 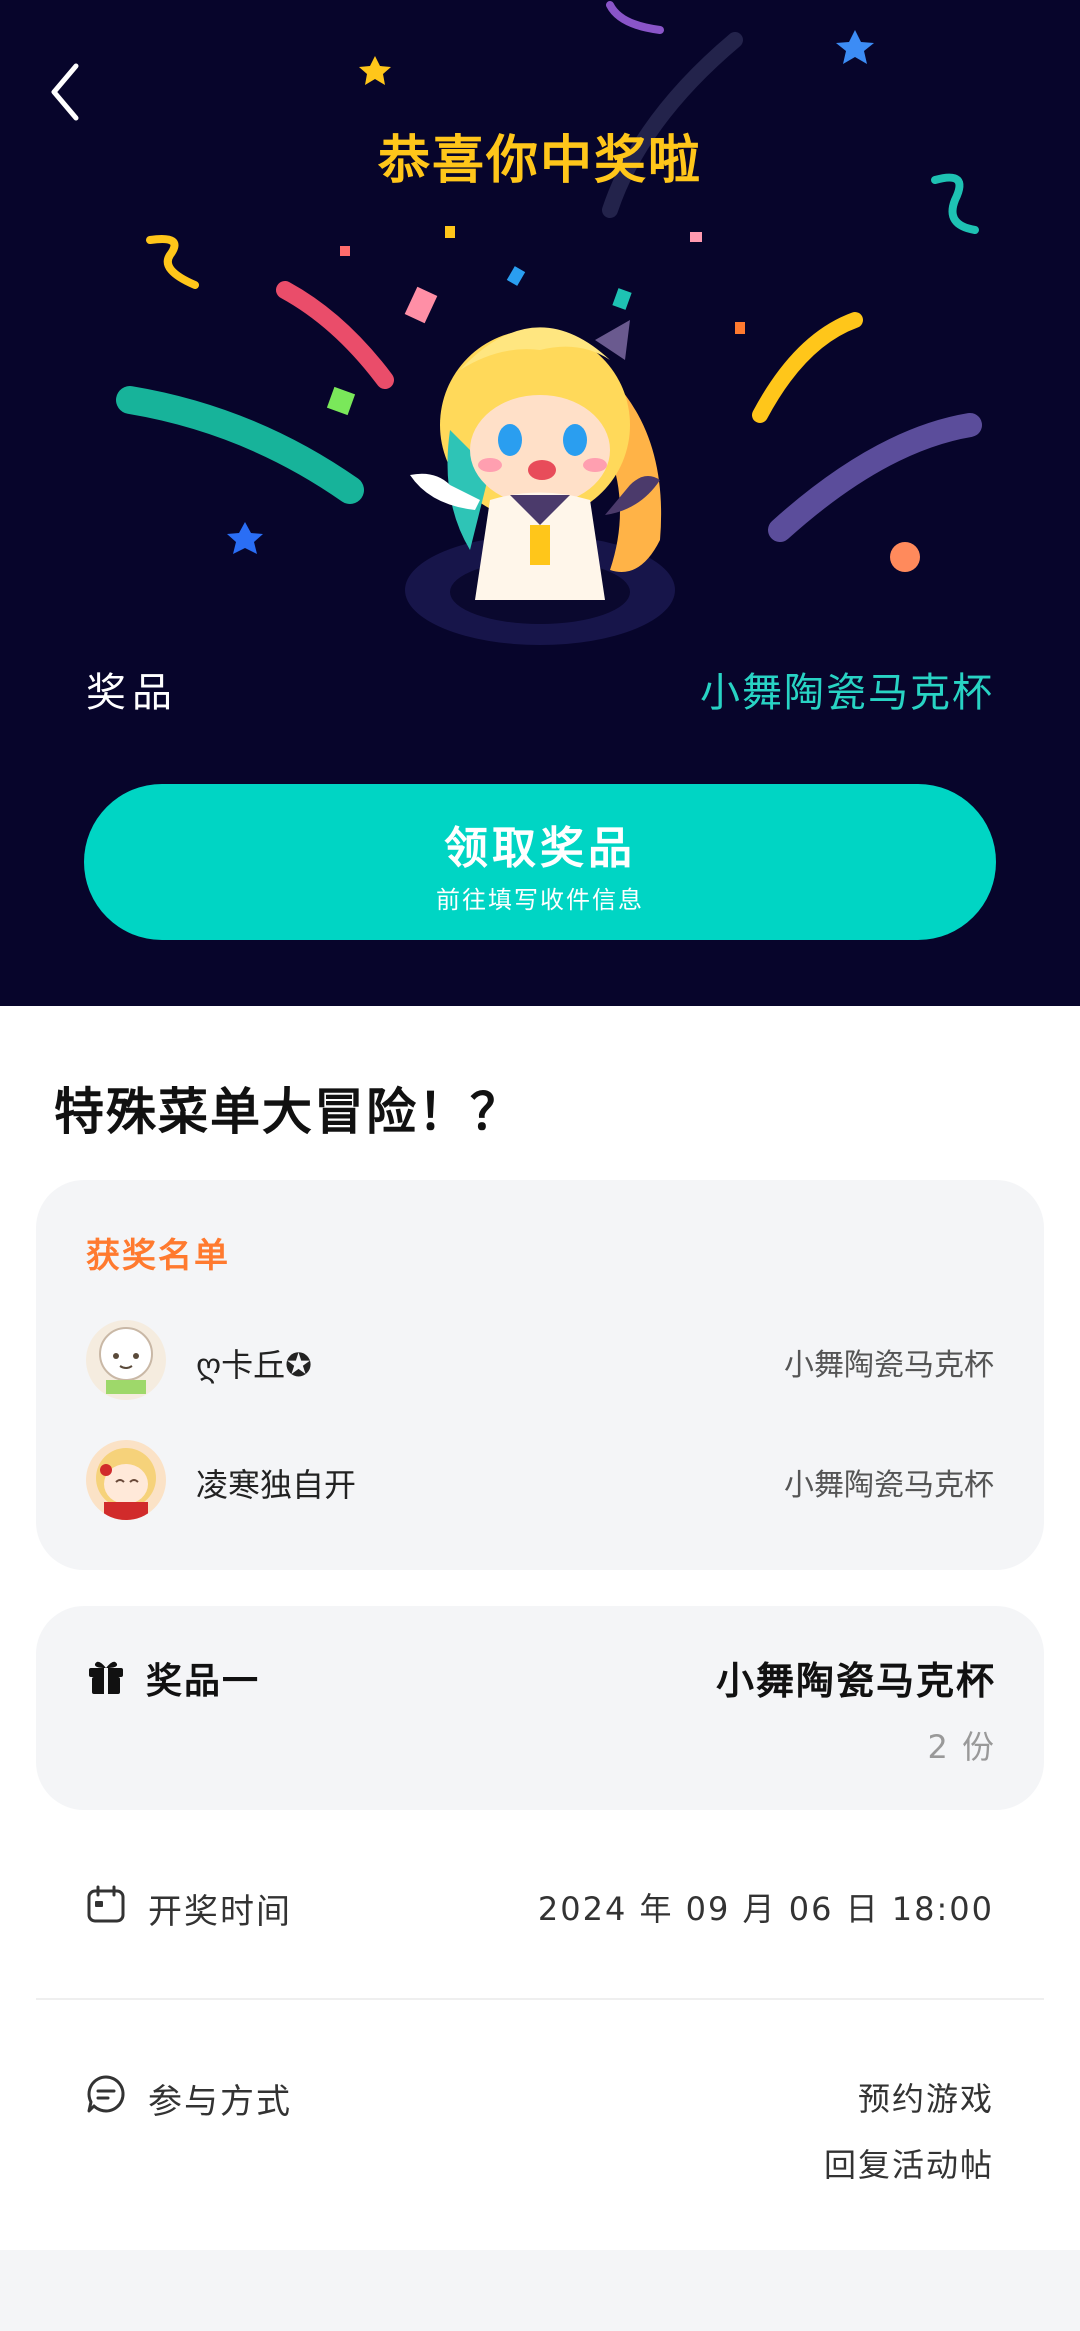 What do you see at coordinates (847, 693) in the screenshot?
I see `prize-name: 小舞陶瓷马克杯` at bounding box center [847, 693].